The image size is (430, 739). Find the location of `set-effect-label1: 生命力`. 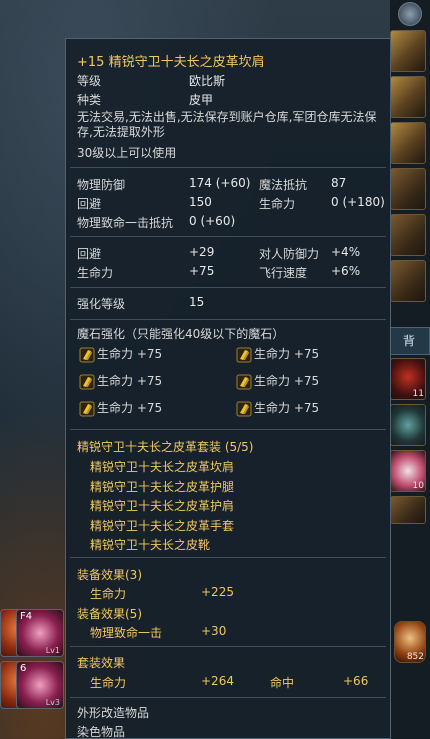

set-effect-label1: 生命力 is located at coordinates (108, 683).